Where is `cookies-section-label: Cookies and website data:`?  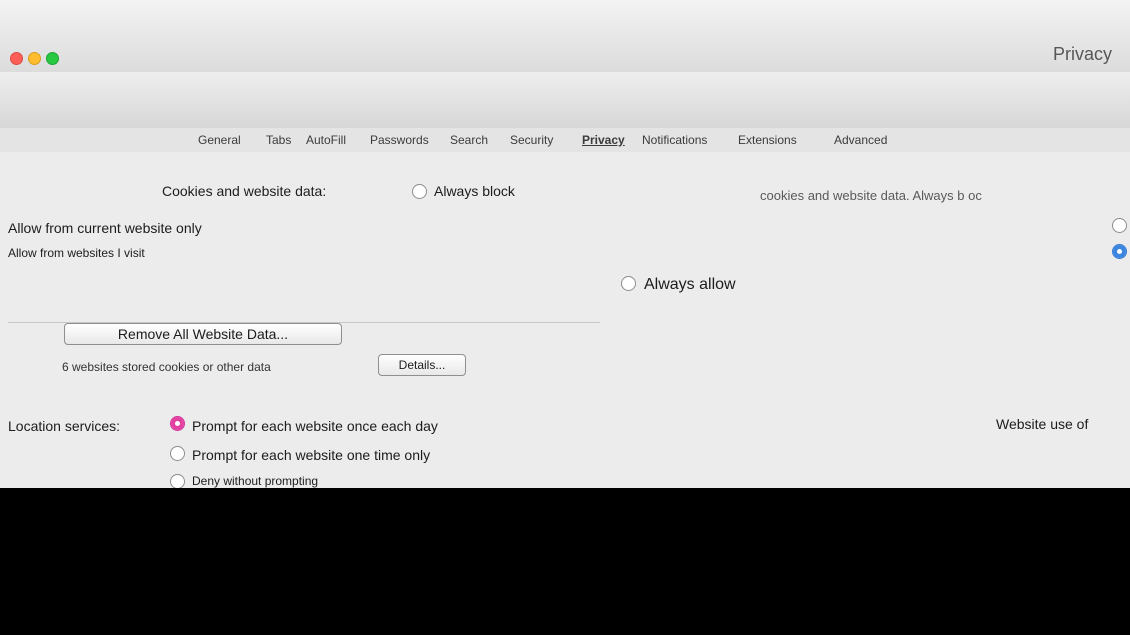
cookies-section-label: Cookies and website data: is located at coordinates (244, 191).